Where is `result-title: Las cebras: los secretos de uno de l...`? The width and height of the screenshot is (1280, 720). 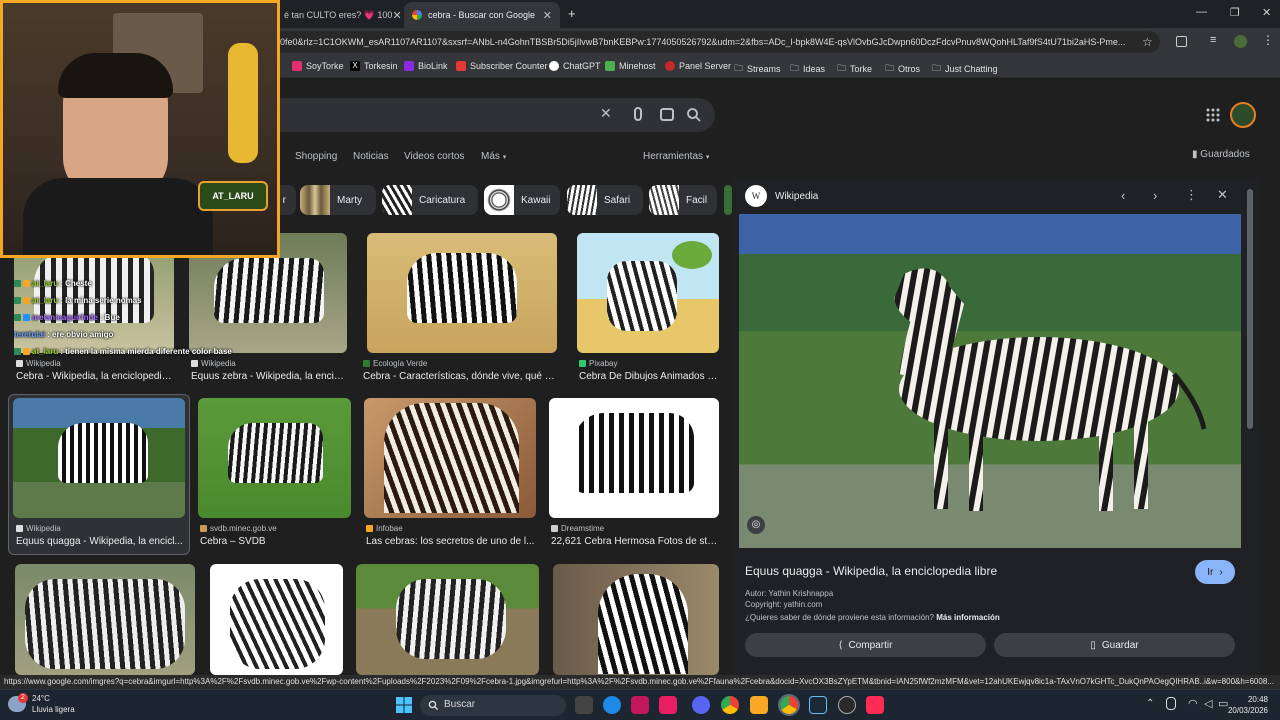 result-title: Las cebras: los secretos de uno de l... is located at coordinates (451, 541).